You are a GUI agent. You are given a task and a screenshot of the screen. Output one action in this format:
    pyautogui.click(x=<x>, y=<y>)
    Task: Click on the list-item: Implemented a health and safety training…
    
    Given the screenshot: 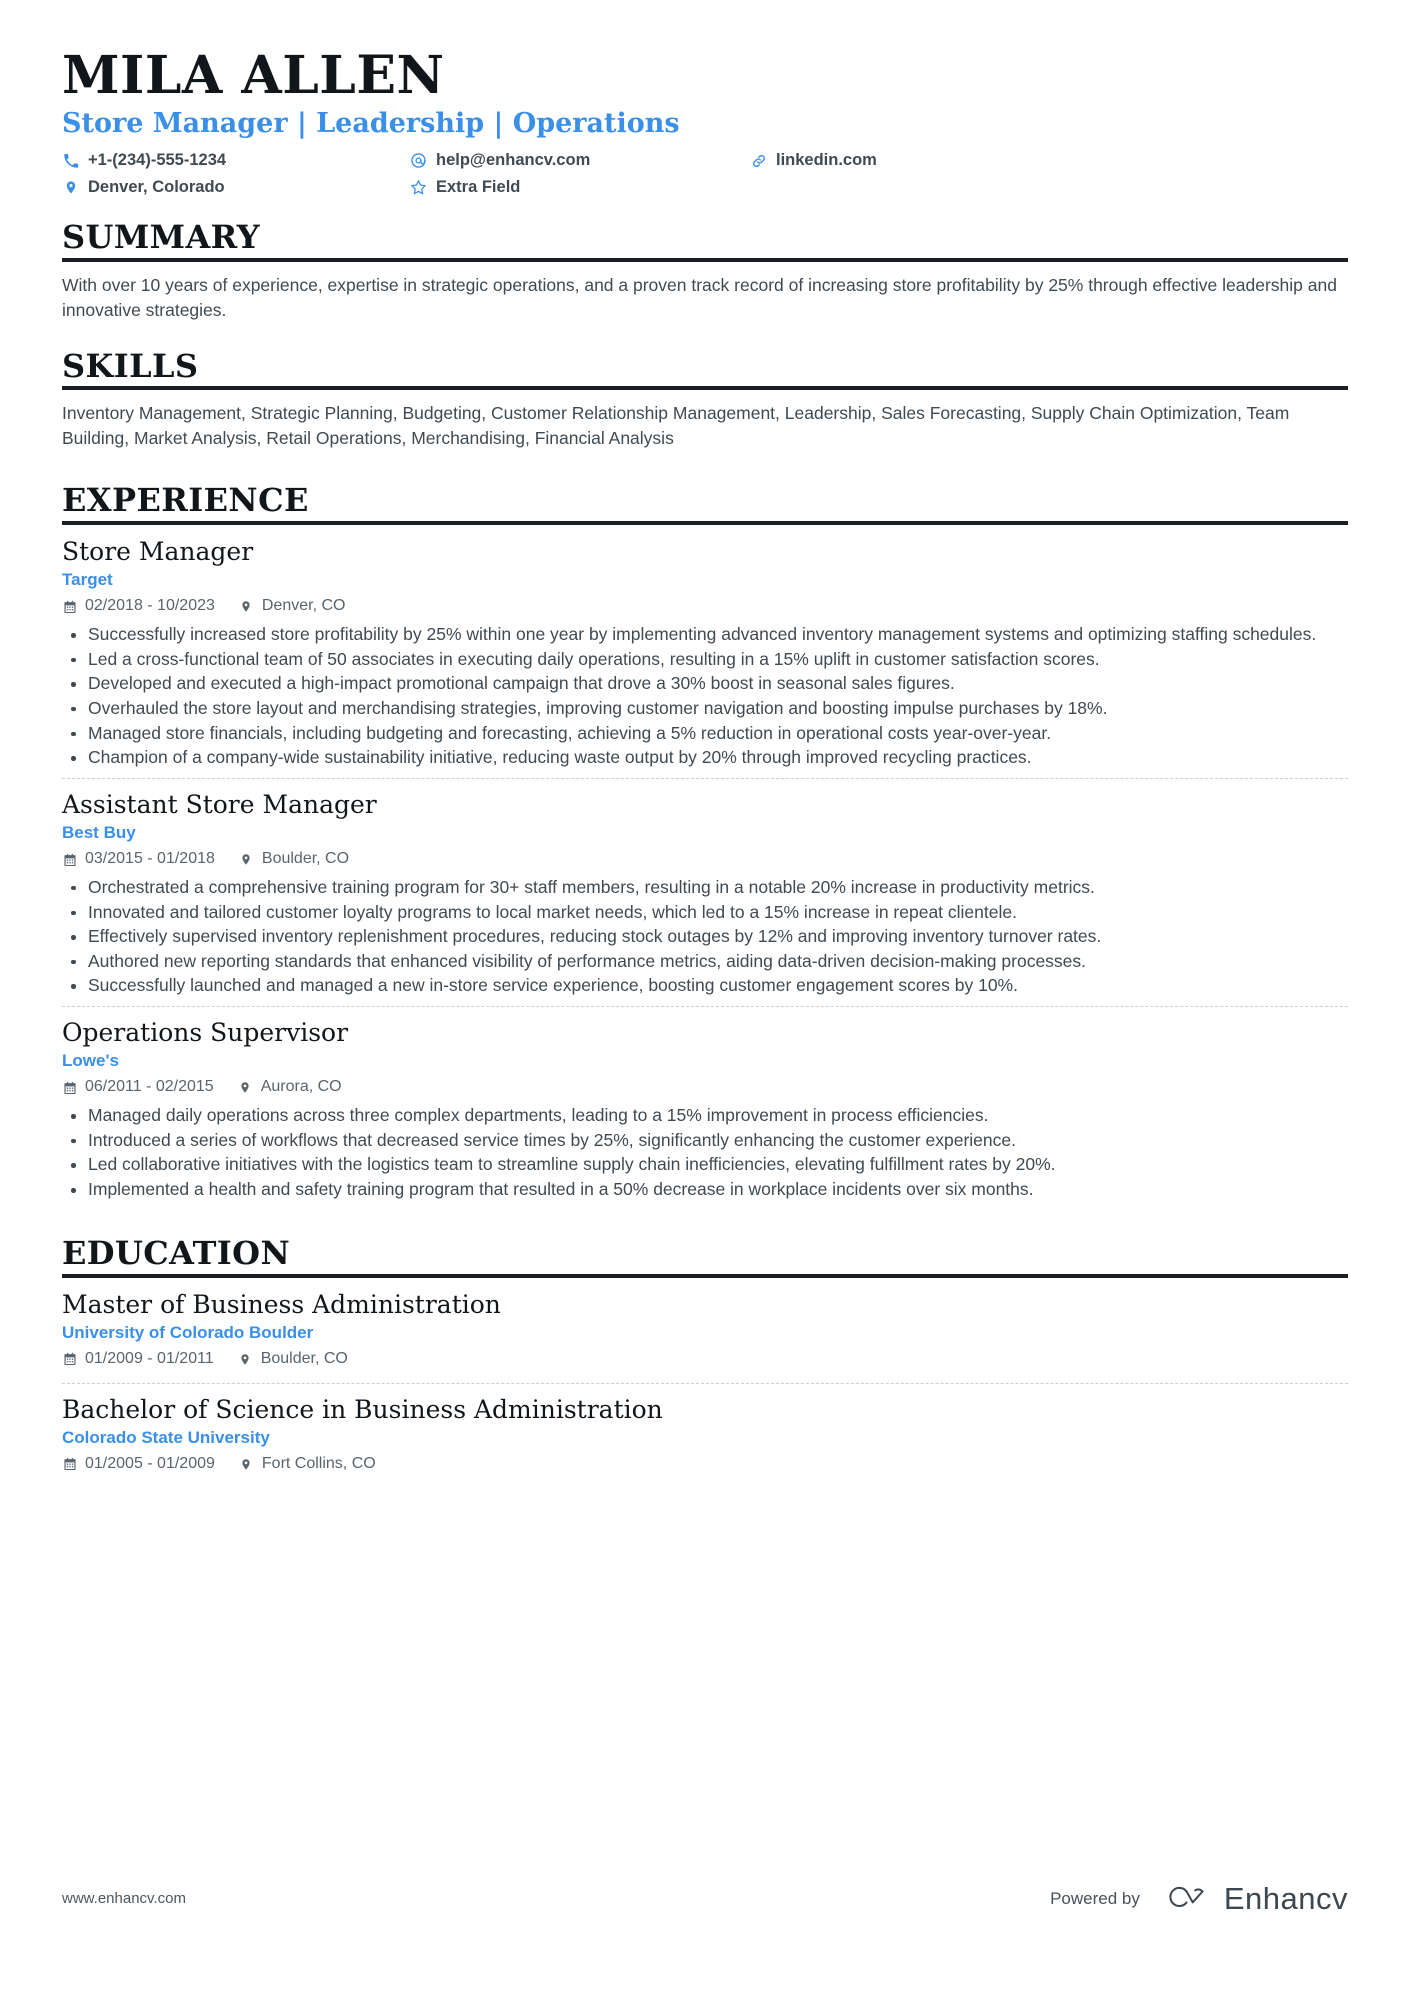 What is the action you would take?
    pyautogui.click(x=707, y=1190)
    